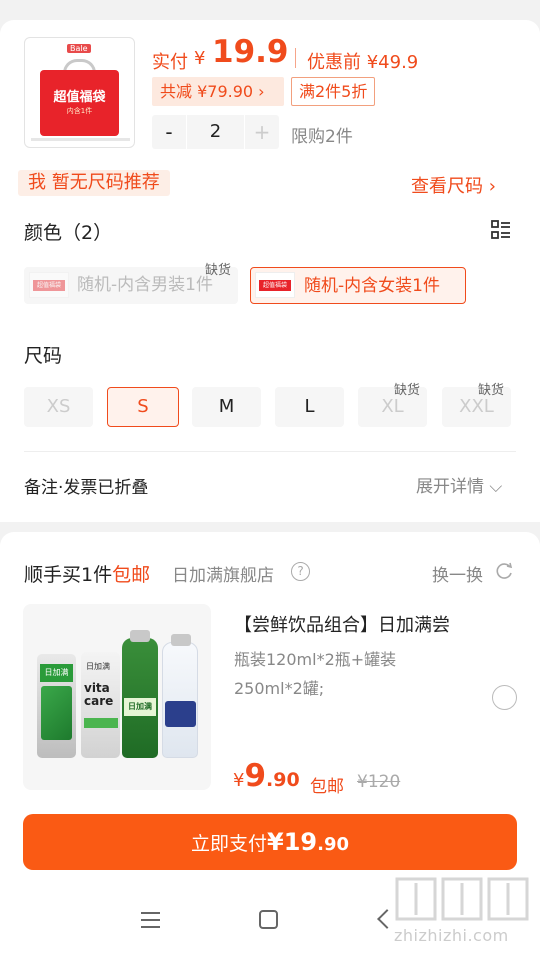 This screenshot has height=953, width=540. I want to click on spec-line: 瓶装120ml*2瓶+罐装, so click(315, 659).